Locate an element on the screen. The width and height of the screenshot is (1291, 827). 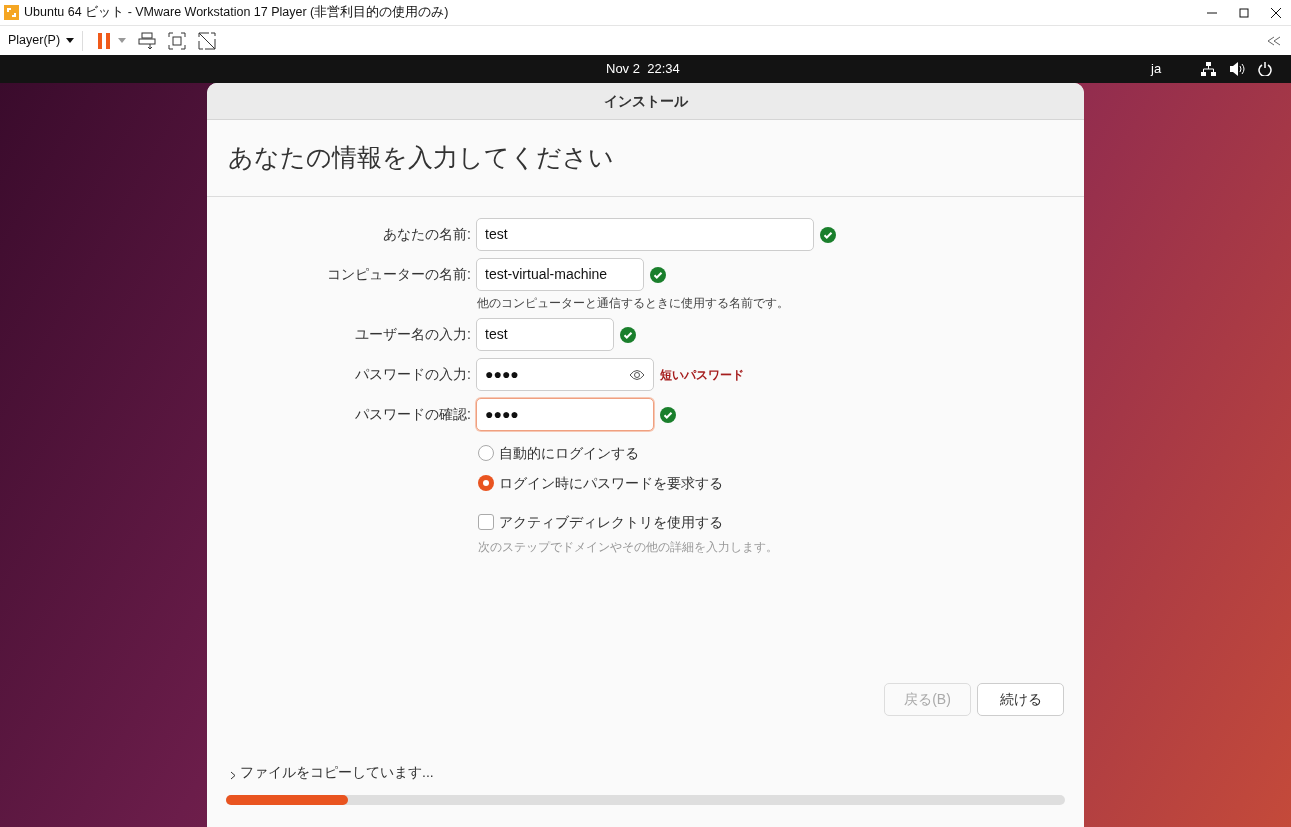
fullscreen-icon is located at coordinates (177, 40).